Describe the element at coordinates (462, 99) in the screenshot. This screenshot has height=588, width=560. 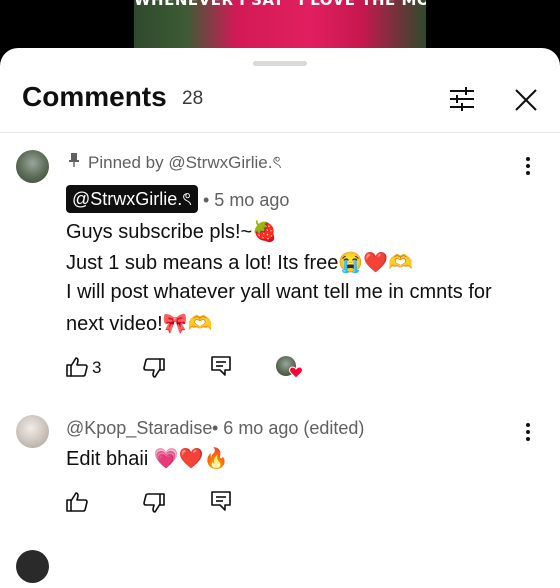
I see `filter-sliders-icon` at that location.